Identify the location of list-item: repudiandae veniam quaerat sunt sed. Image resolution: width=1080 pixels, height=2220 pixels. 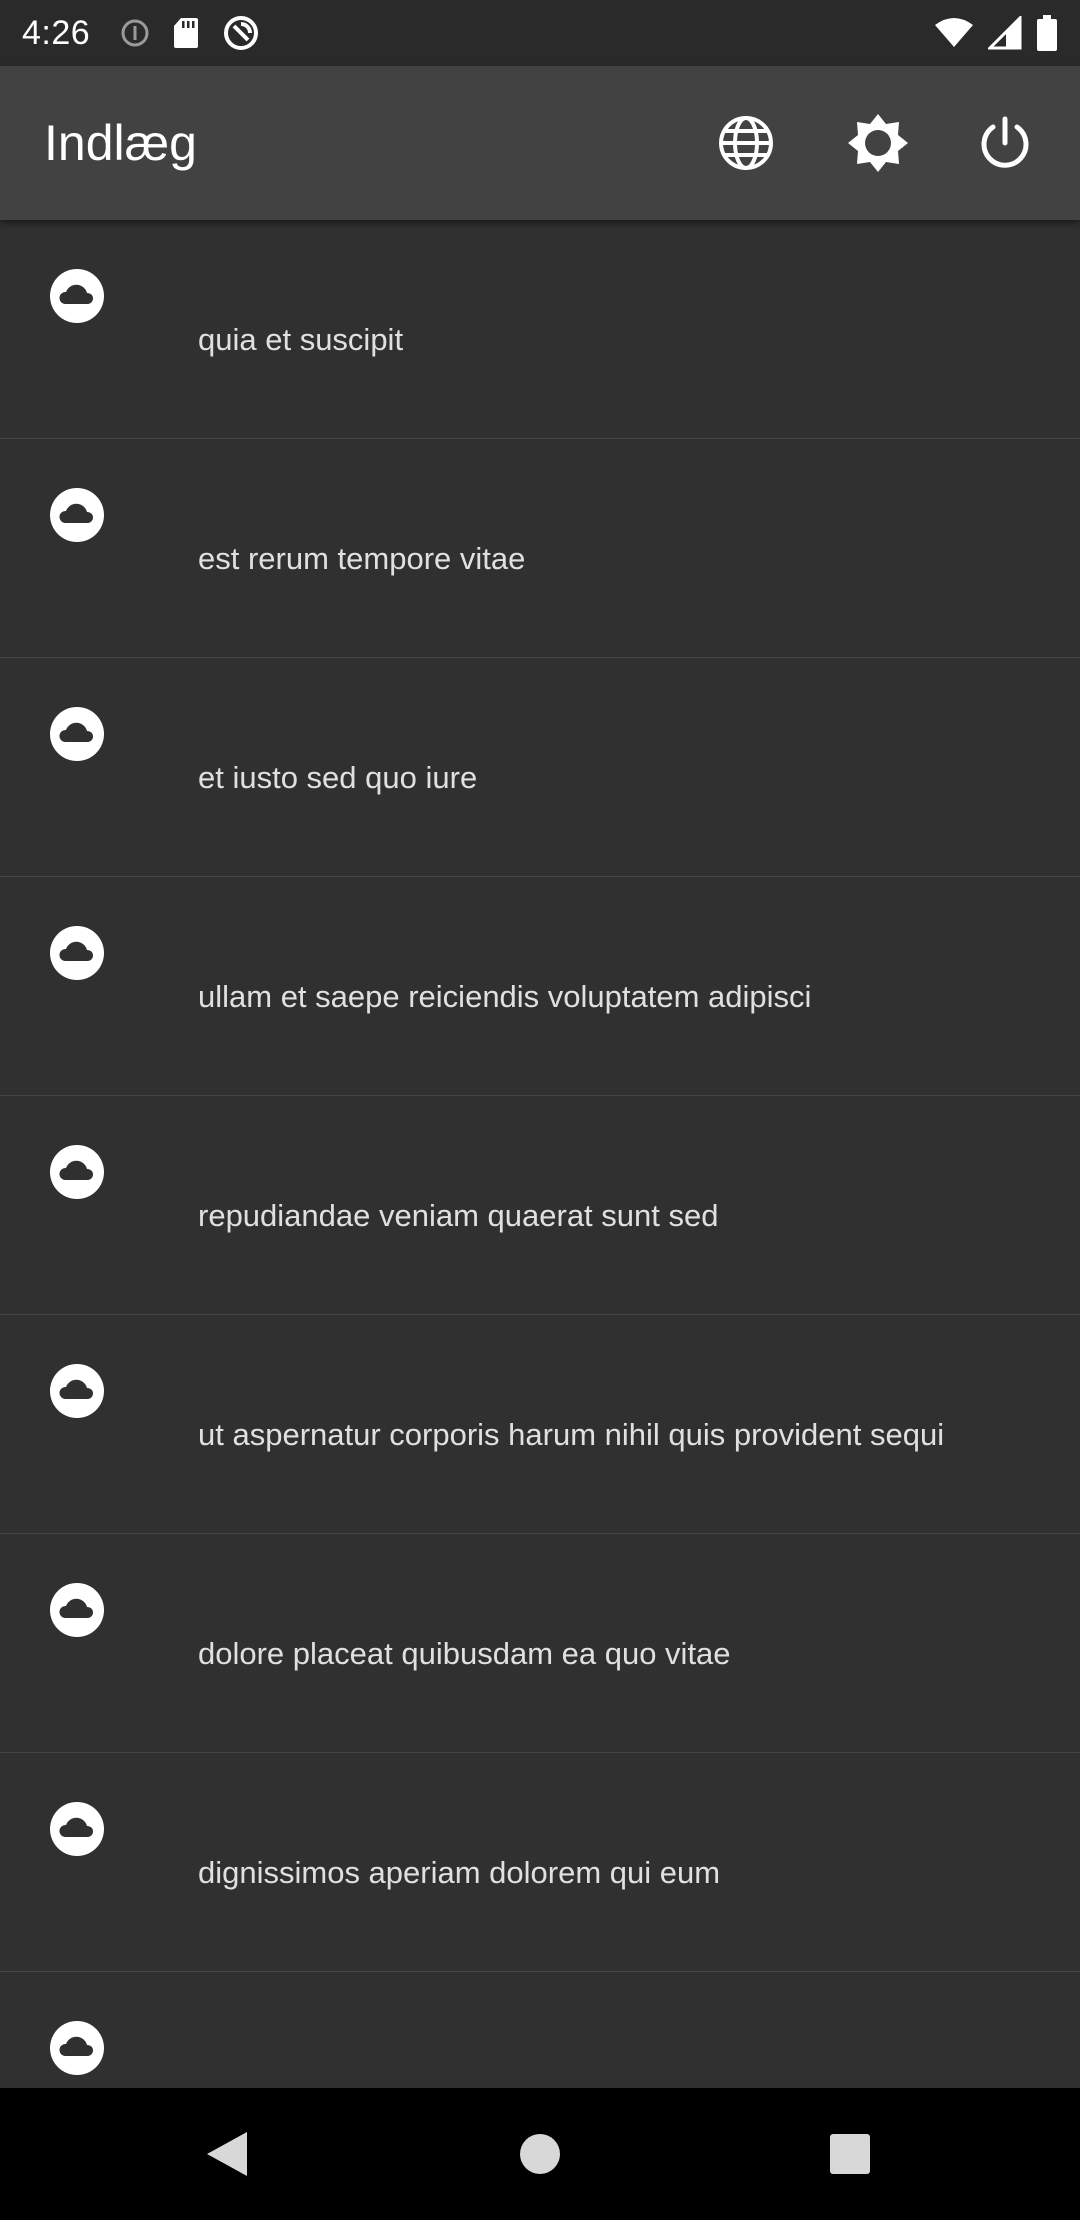
(540, 1205).